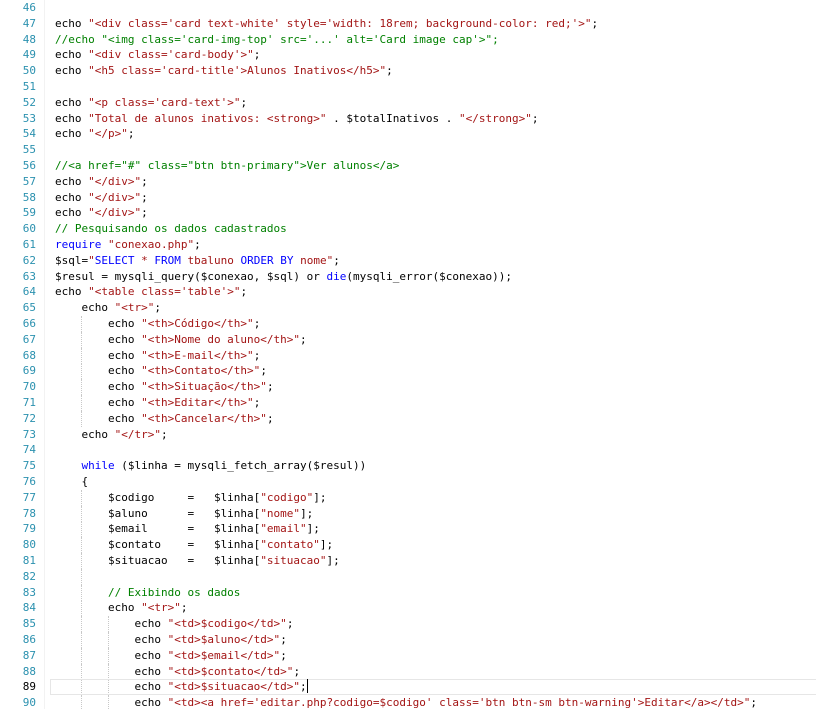 This screenshot has height=709, width=816. I want to click on code-text: echo "<table class='table'>";, so click(151, 292).